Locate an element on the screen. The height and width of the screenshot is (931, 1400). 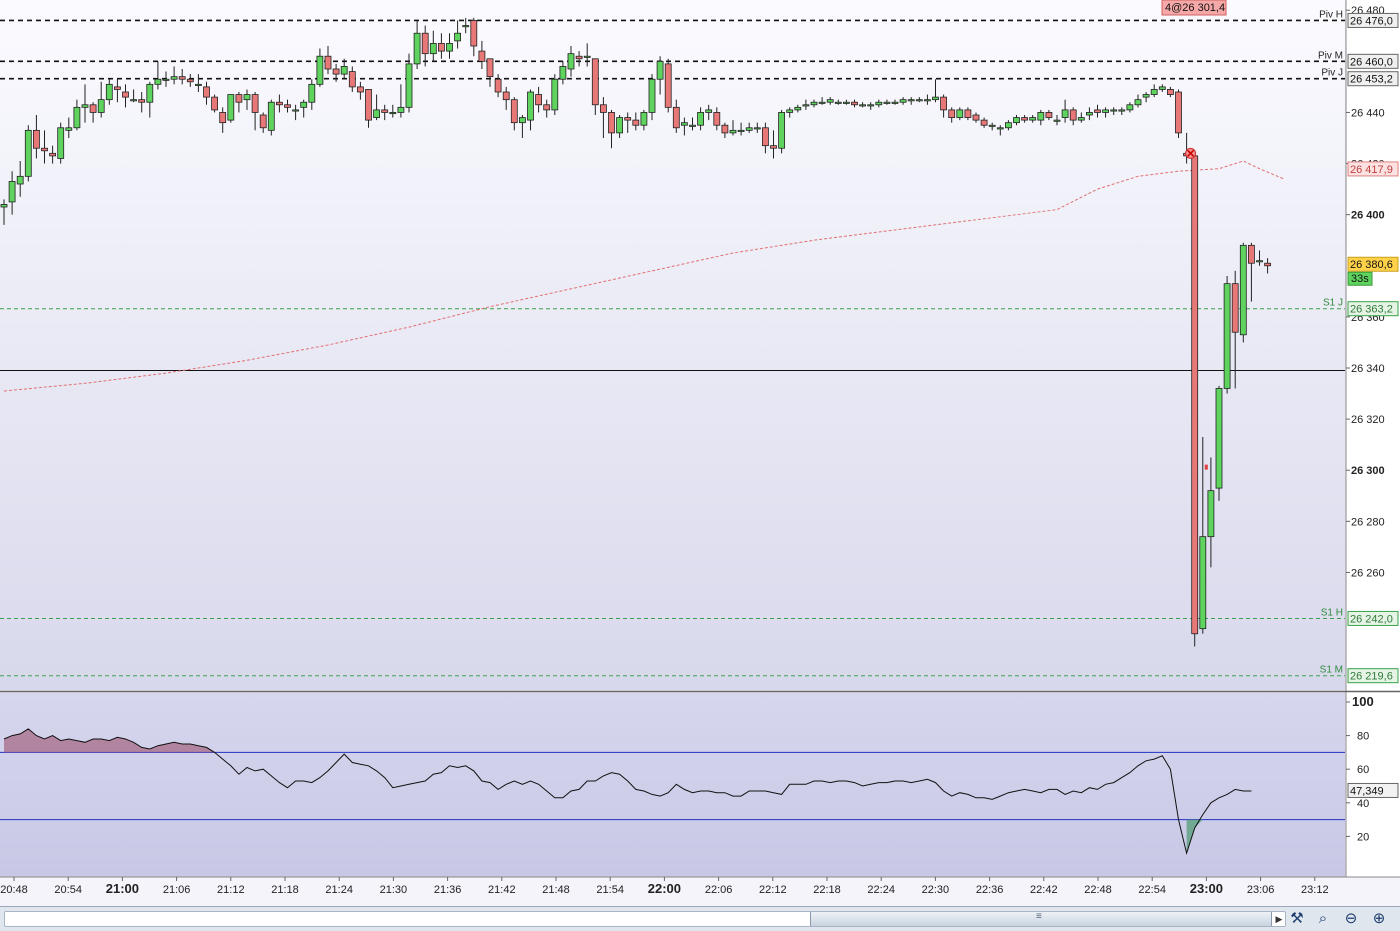
time-tick-label: 23:12 is located at coordinates (1315, 890).